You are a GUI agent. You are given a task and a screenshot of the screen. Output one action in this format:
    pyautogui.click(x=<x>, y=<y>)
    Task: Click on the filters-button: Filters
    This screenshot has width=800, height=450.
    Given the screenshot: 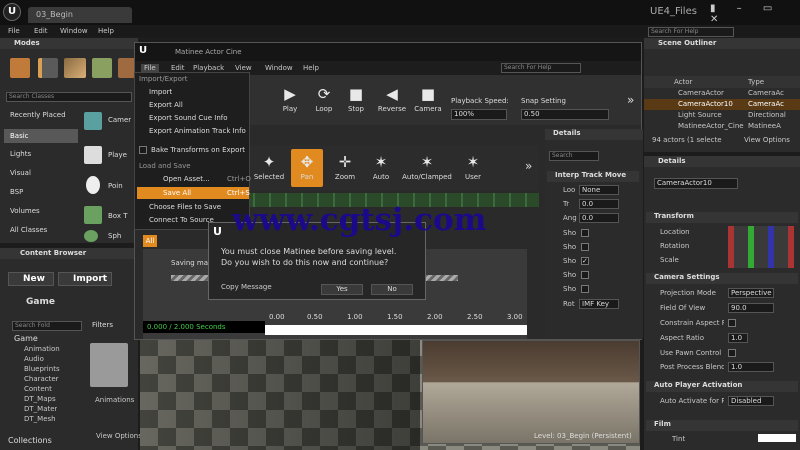 What is the action you would take?
    pyautogui.click(x=102, y=325)
    